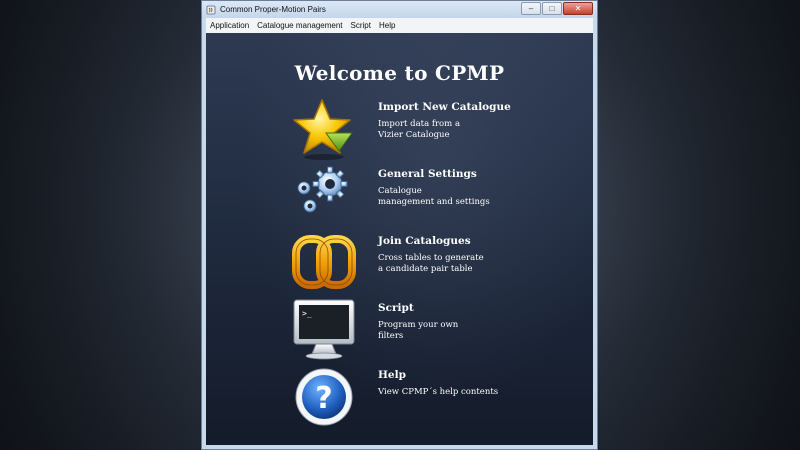 The height and width of the screenshot is (450, 800). What do you see at coordinates (434, 196) in the screenshot?
I see `general-settings-desc: Catalogue management and settings` at bounding box center [434, 196].